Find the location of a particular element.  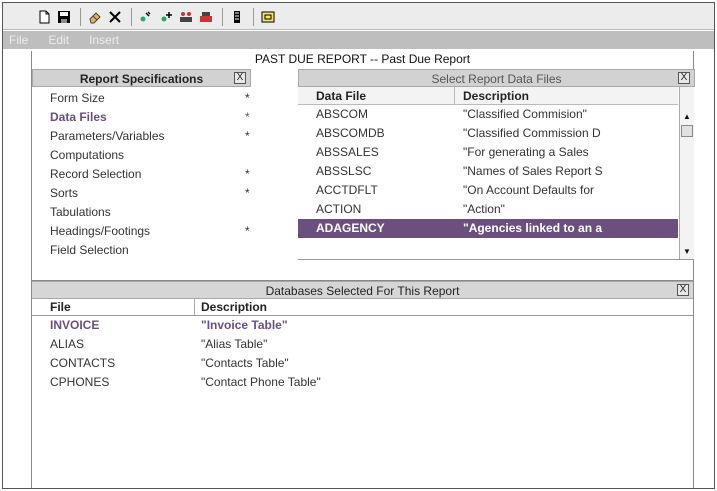

description-cell: "On Account Defaults for is located at coordinates (528, 190).